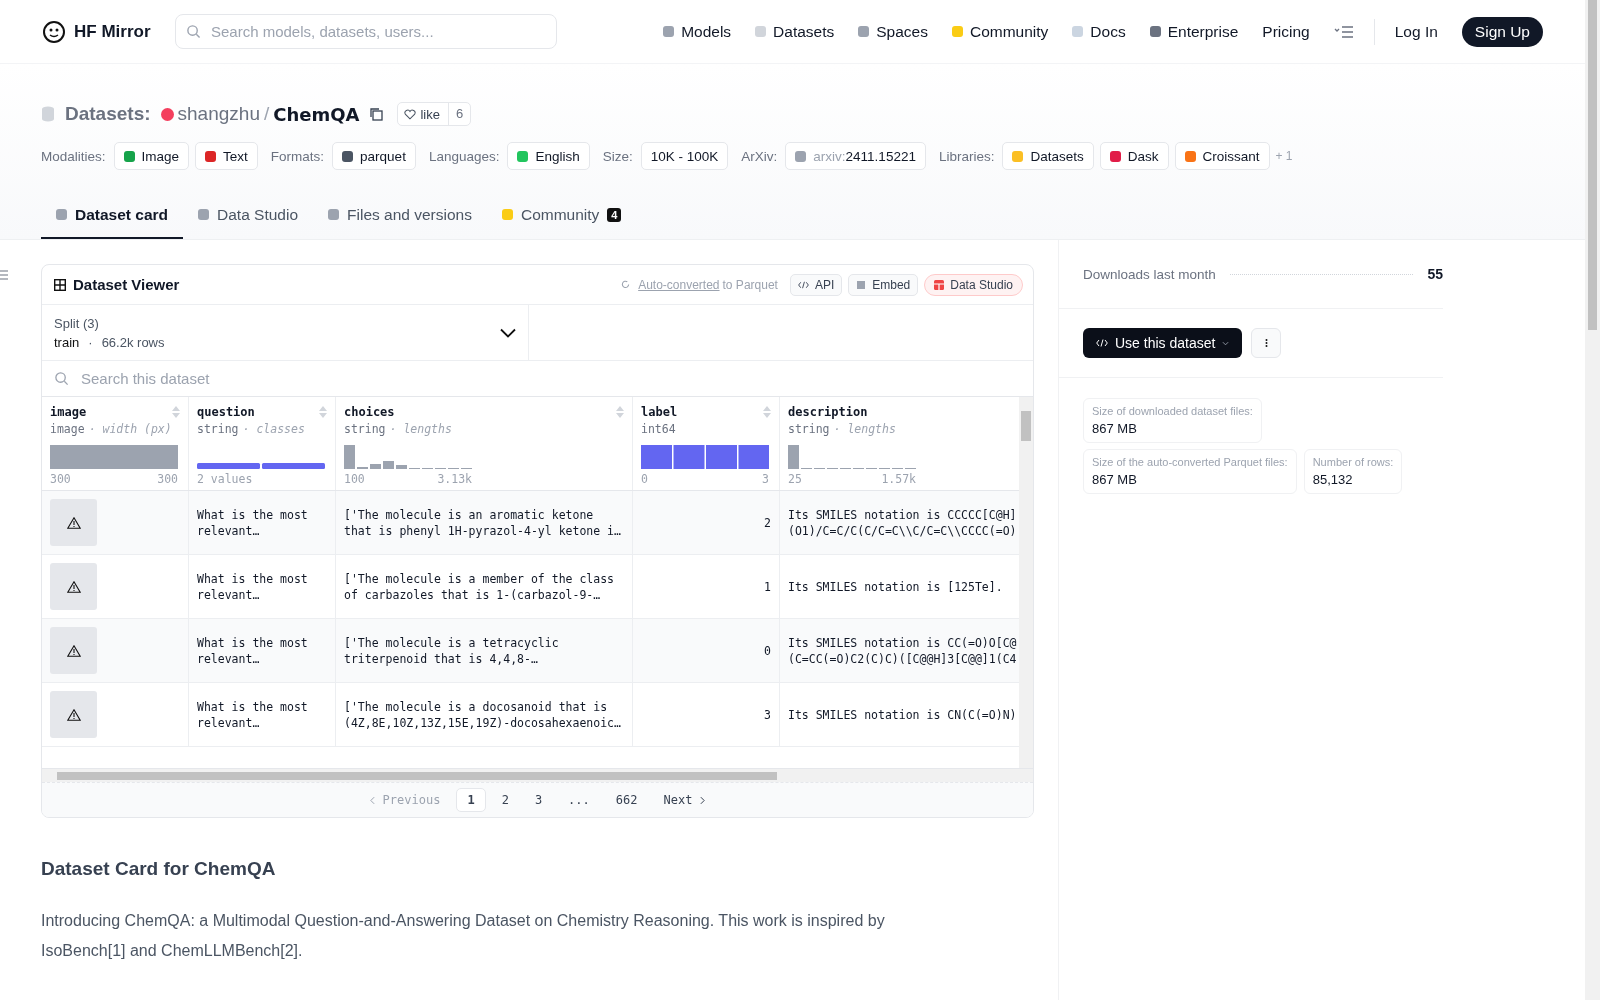  What do you see at coordinates (767, 586) in the screenshot?
I see `table-cell: 1` at bounding box center [767, 586].